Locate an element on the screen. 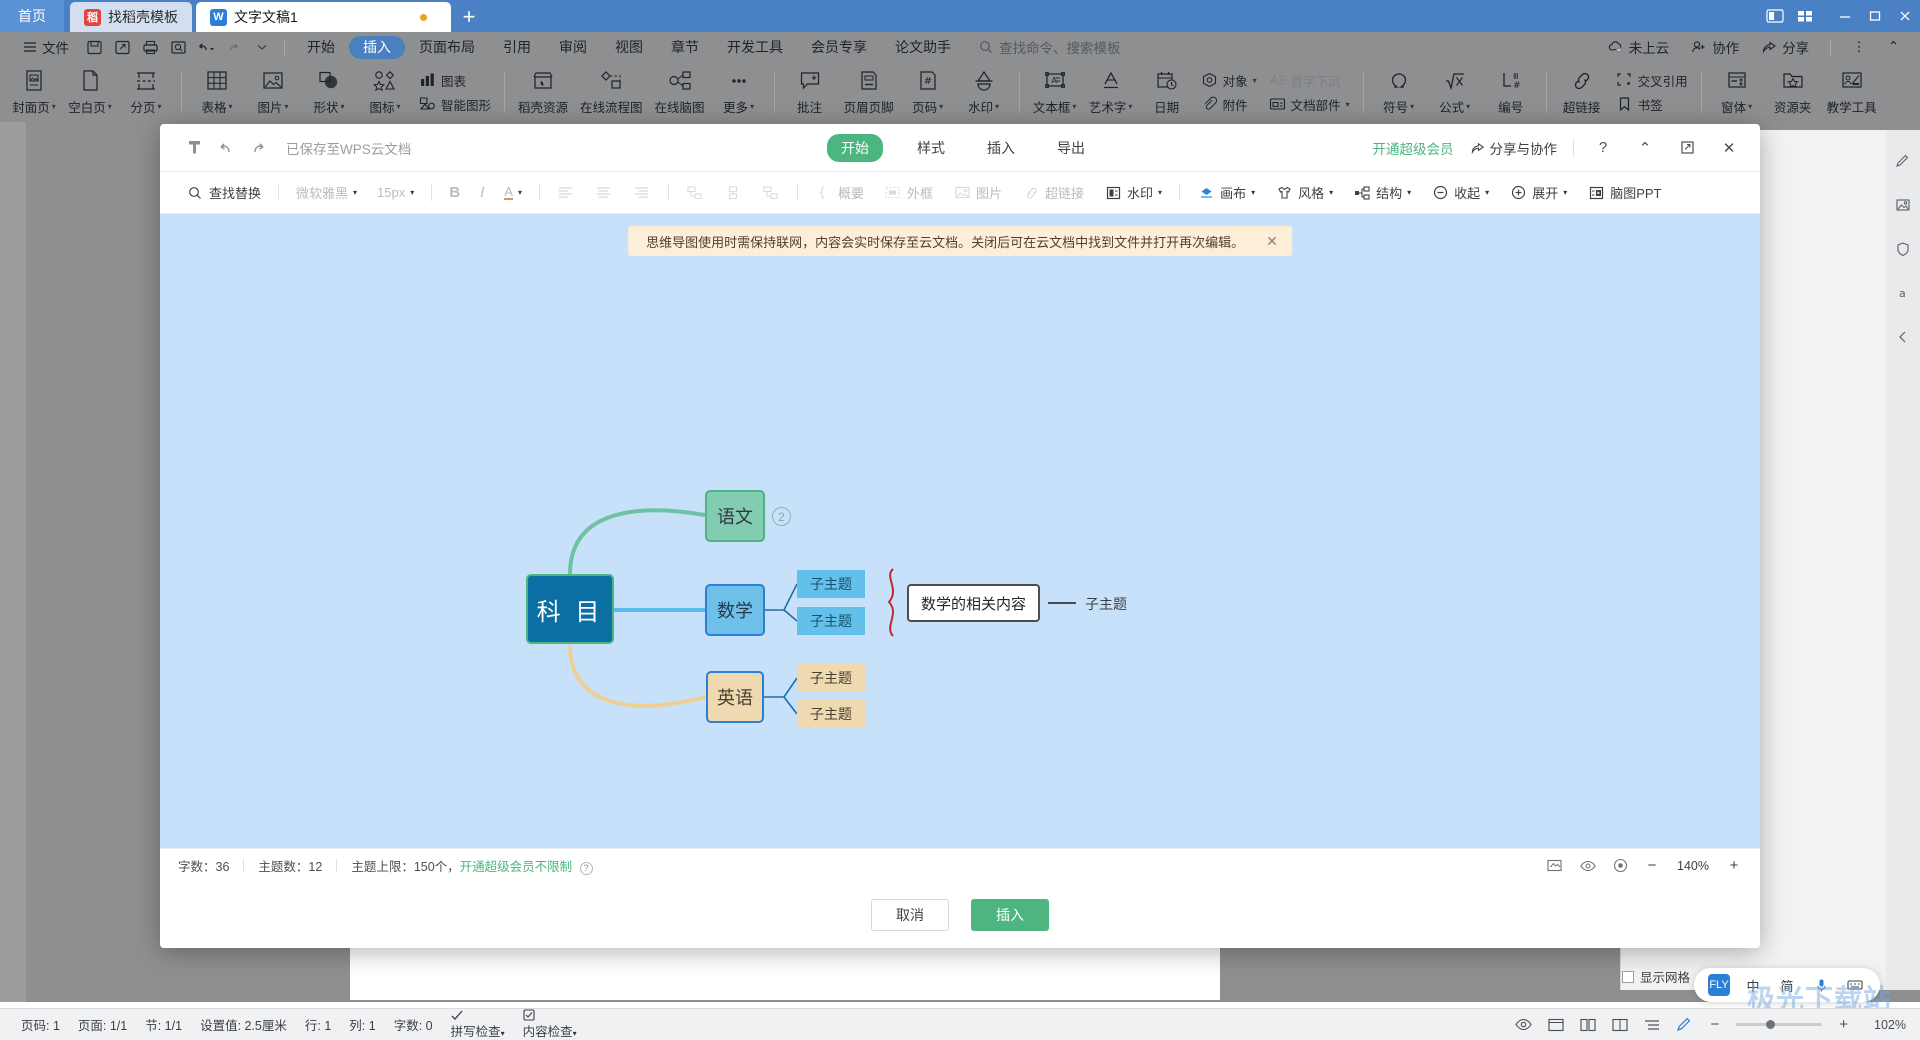 The width and height of the screenshot is (1920, 1040). new-tab-button: + is located at coordinates (469, 17).